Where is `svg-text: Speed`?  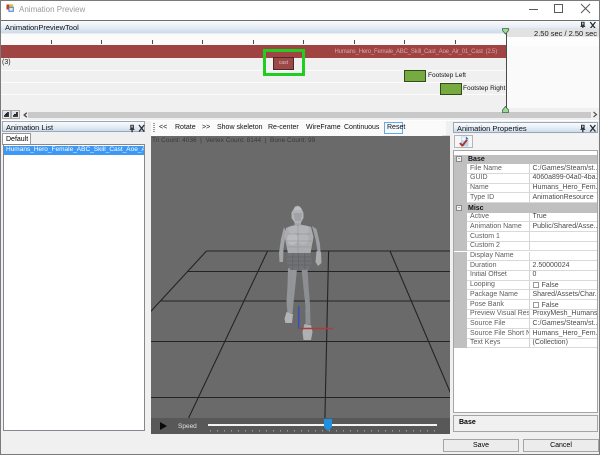
svg-text: Speed is located at coordinates (187, 426).